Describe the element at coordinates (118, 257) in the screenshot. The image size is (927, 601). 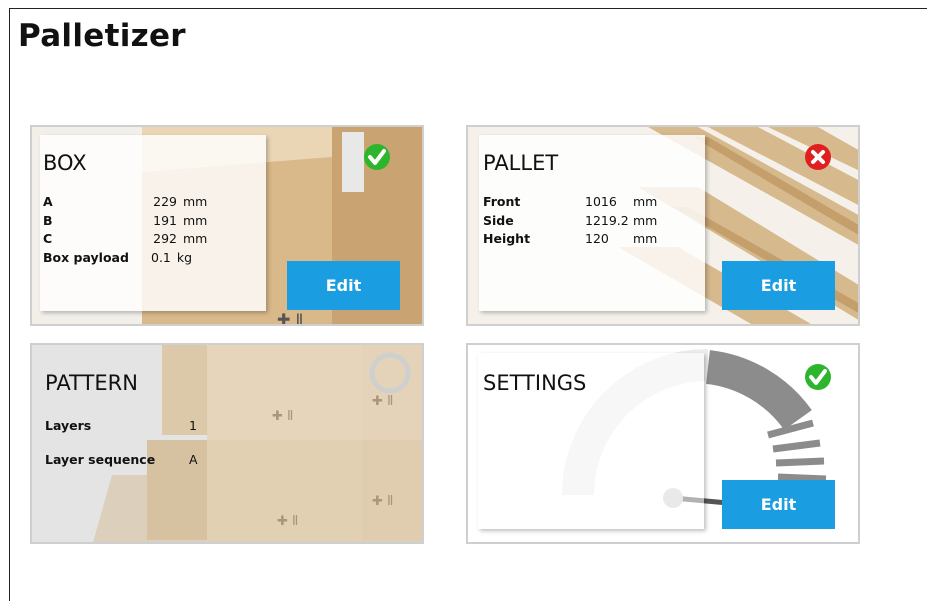
I see `box-row-payload: Box payload 0.1 kg` at that location.